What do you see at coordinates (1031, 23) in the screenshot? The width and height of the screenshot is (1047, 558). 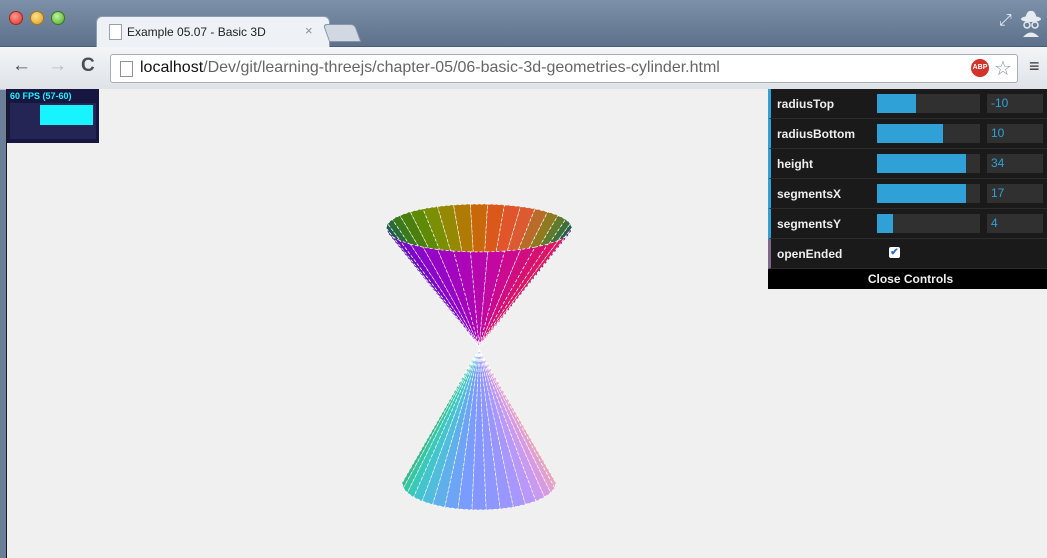 I see `incognito-icon` at bounding box center [1031, 23].